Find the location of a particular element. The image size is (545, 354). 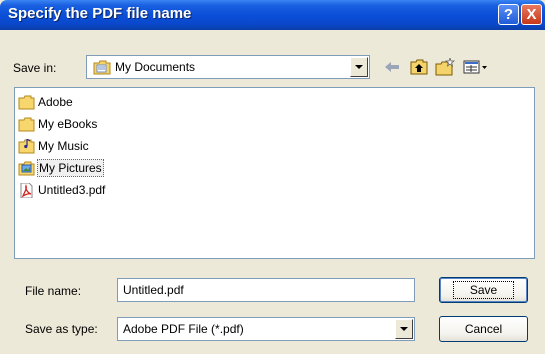

up-folder-icon is located at coordinates (419, 67).